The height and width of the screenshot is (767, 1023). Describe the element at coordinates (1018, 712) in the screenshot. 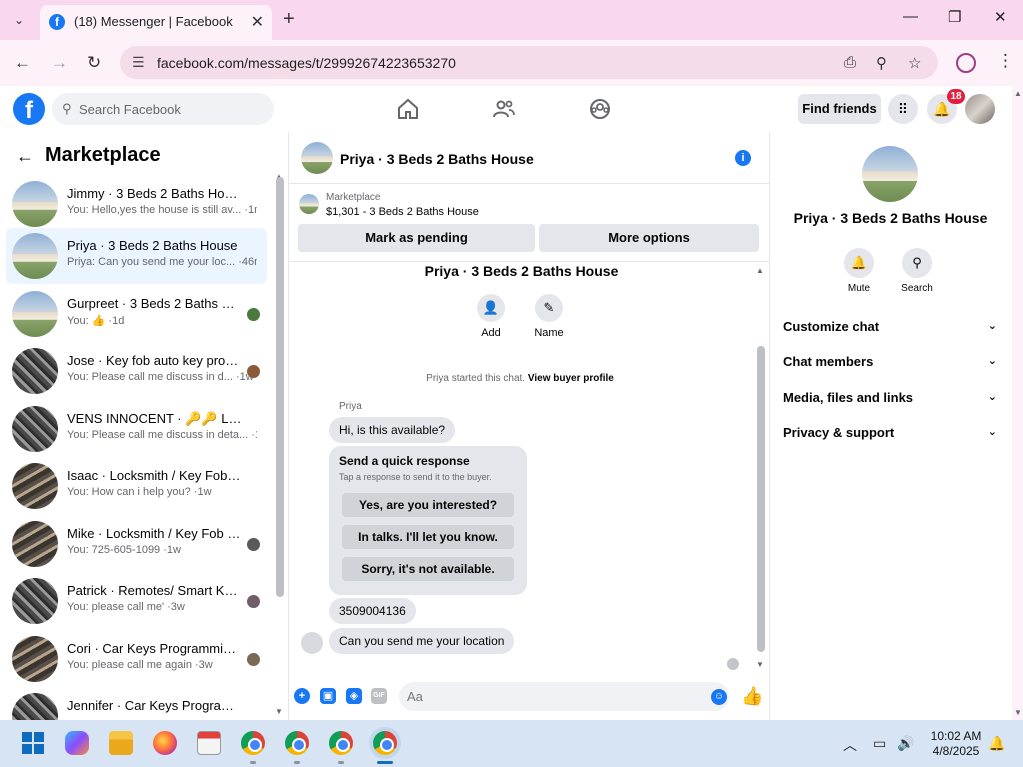

I see `page-scroll-down-arrow: ▼` at that location.